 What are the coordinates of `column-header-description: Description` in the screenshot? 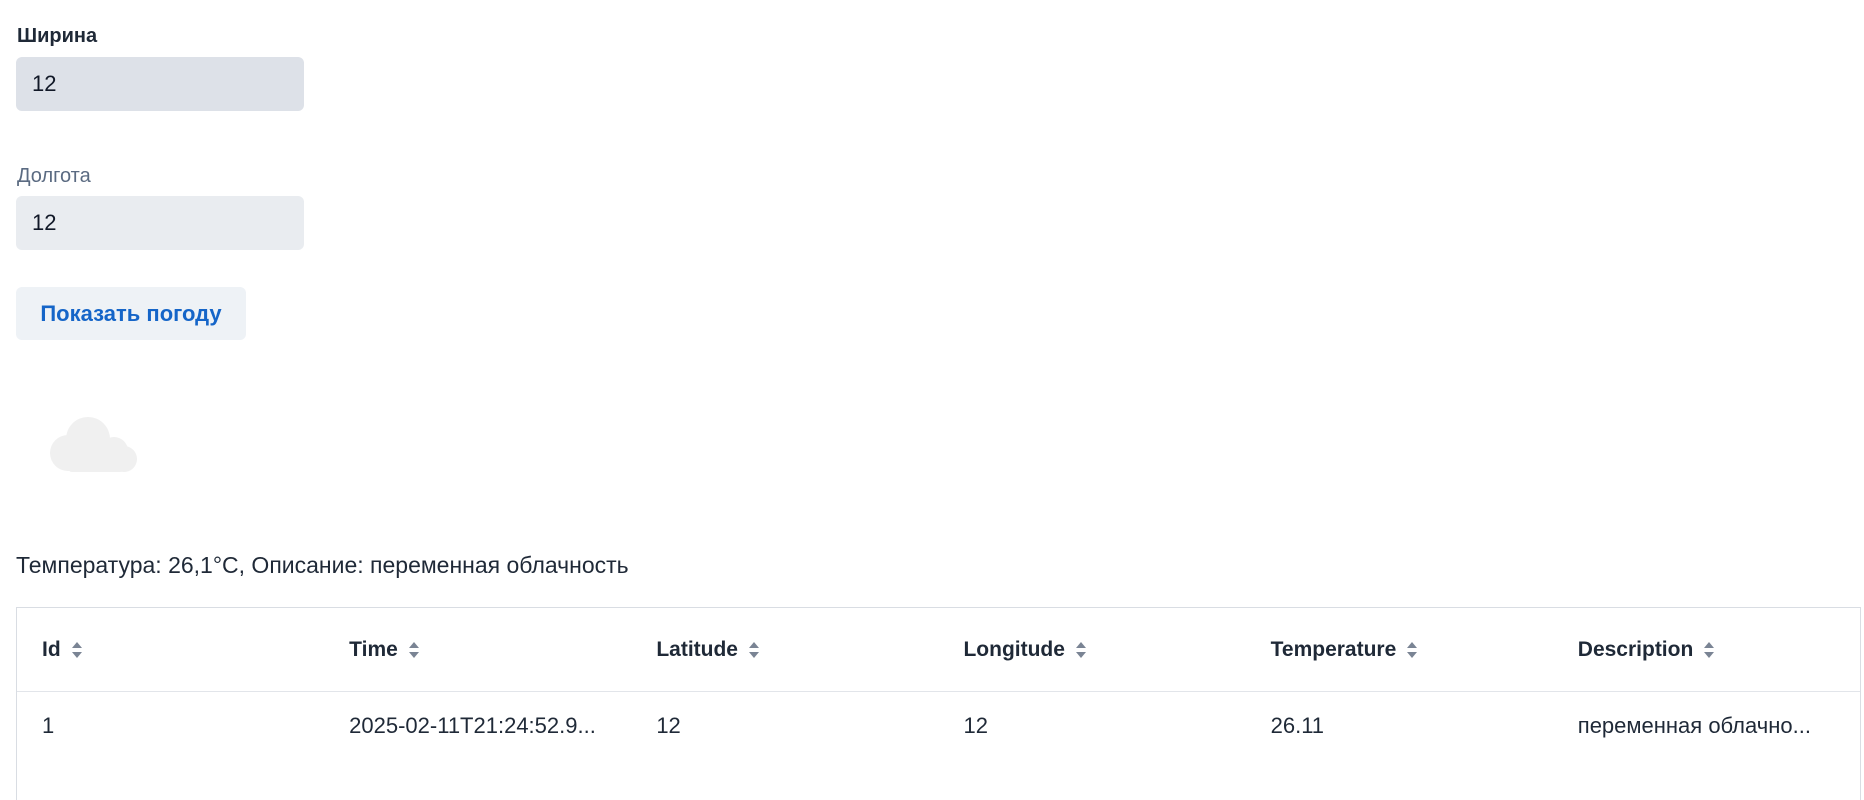 It's located at (1706, 650).